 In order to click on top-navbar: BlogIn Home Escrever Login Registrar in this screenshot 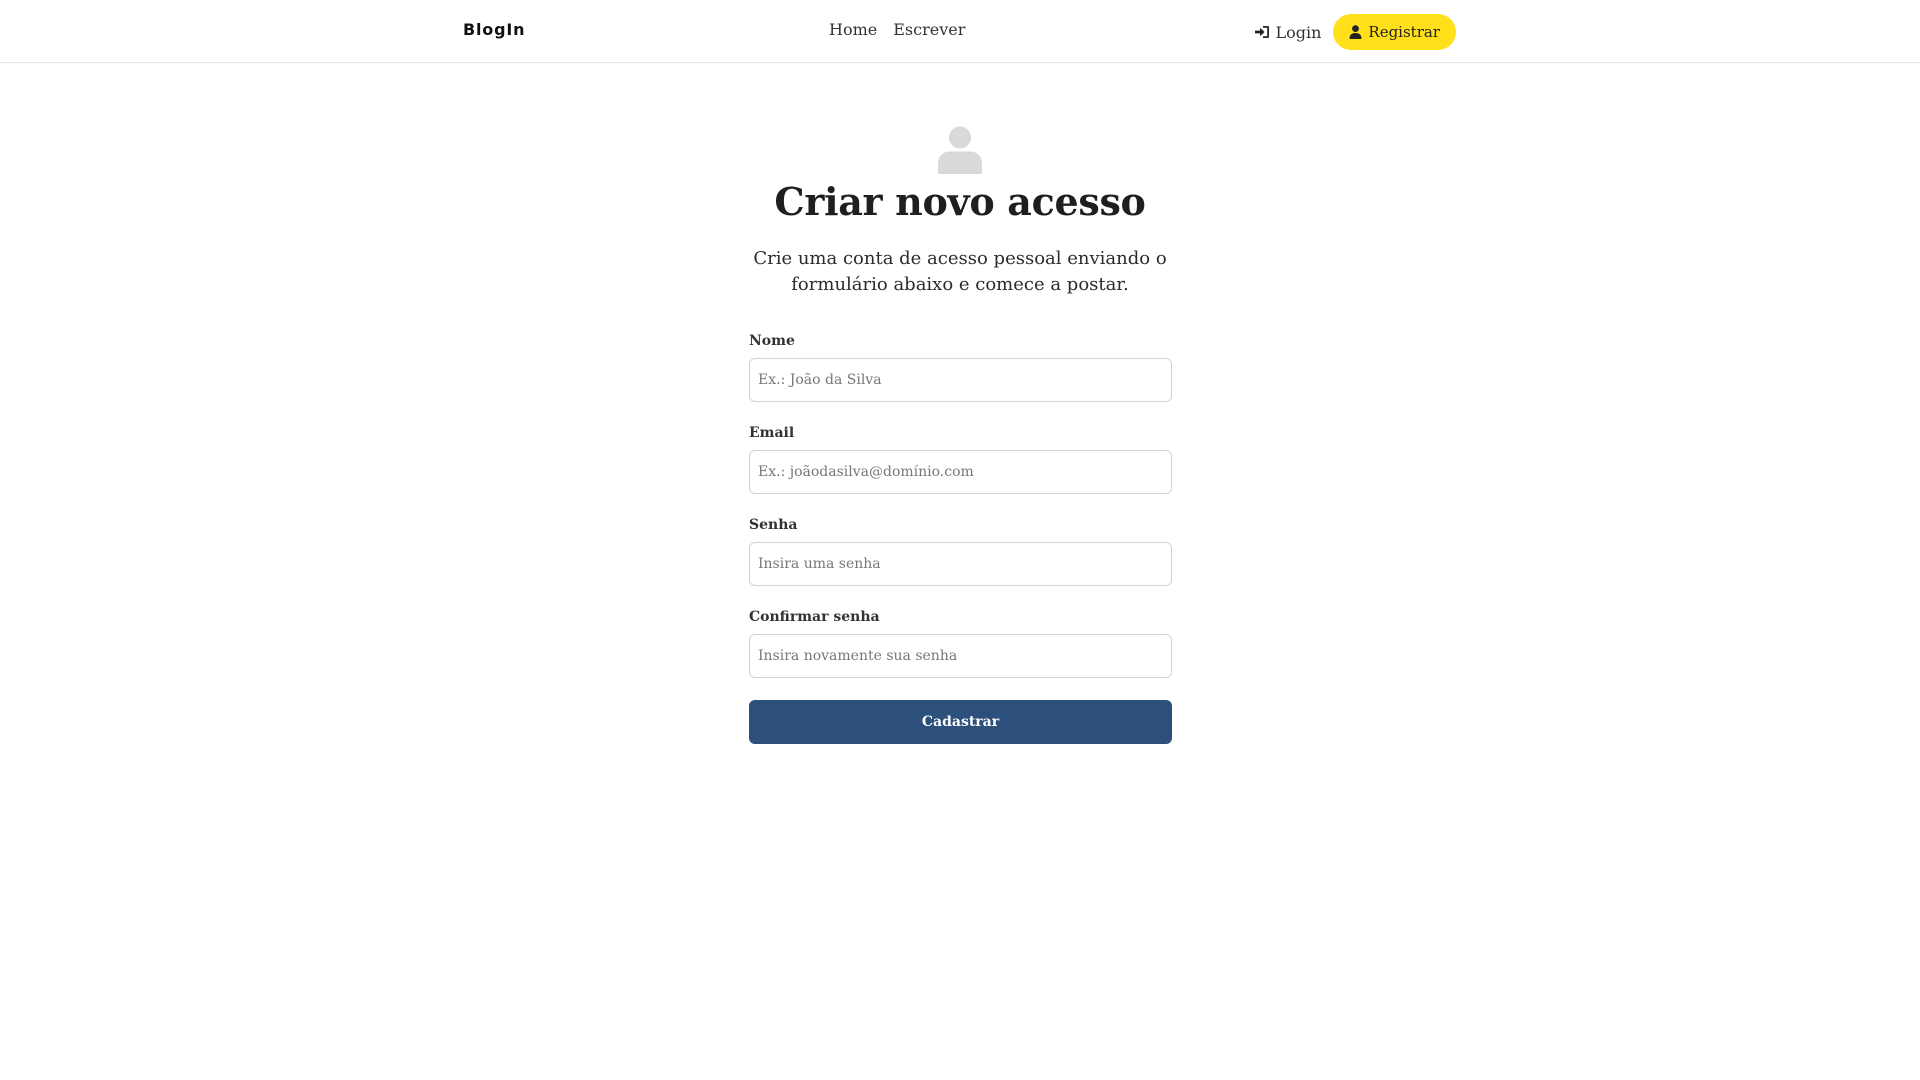, I will do `click(960, 31)`.